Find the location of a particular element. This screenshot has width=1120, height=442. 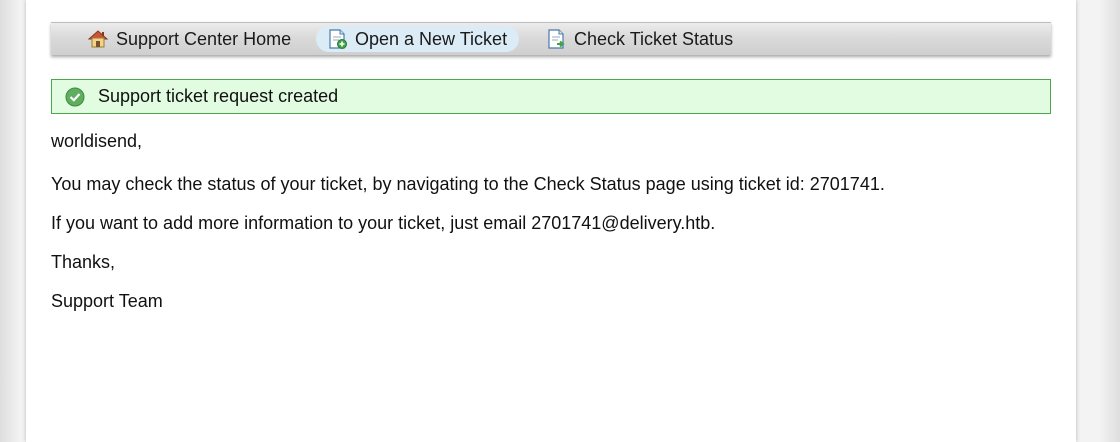

thanks-text: Thanks, is located at coordinates (83, 262).